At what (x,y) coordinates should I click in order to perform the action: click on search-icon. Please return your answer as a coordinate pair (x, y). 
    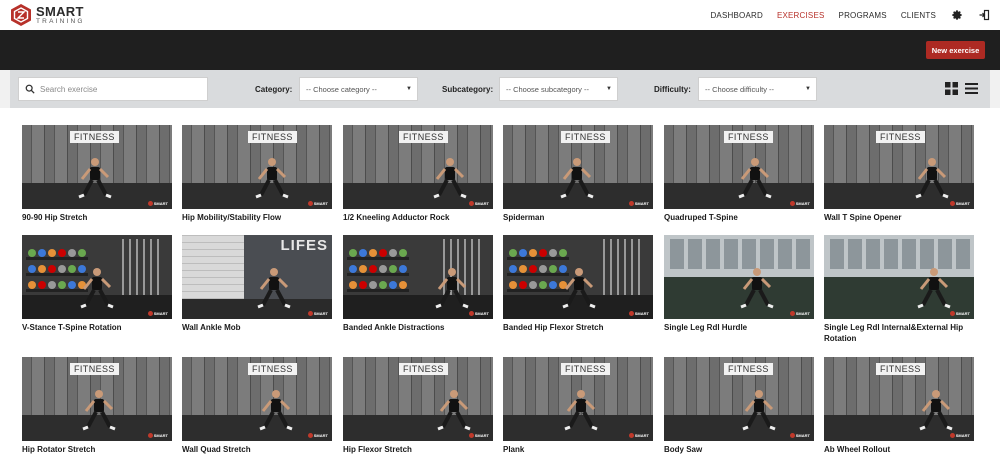
    Looking at the image, I should click on (30, 89).